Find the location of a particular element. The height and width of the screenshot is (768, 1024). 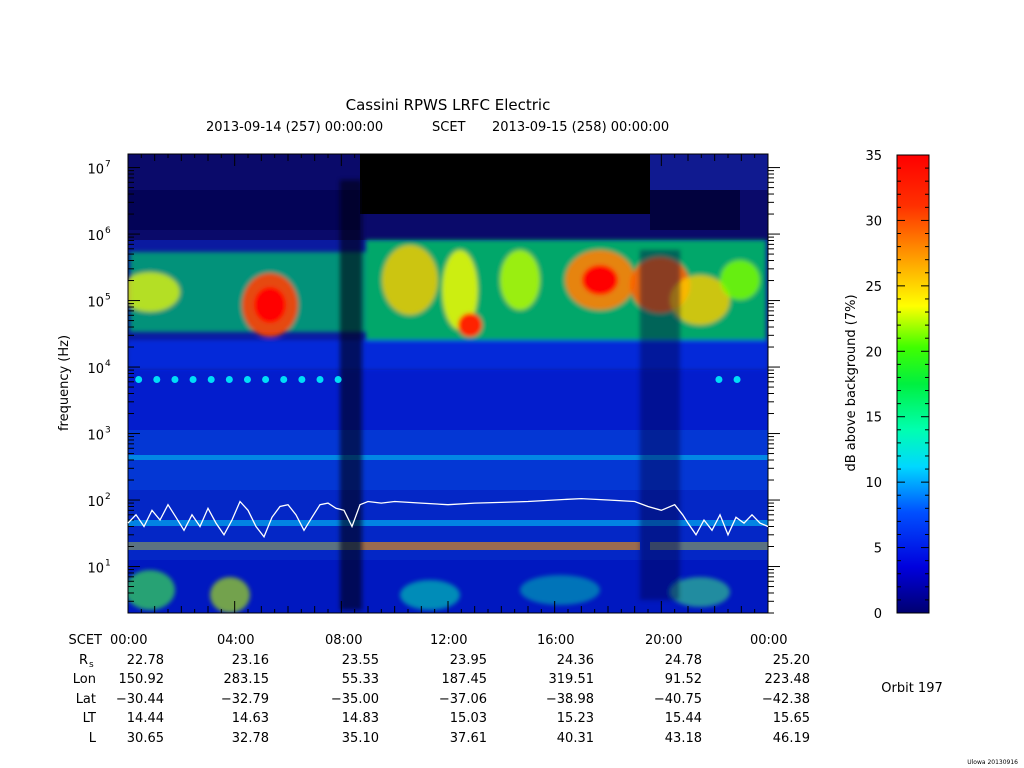

ephemeris-cell: 14.83 is located at coordinates (360, 718).